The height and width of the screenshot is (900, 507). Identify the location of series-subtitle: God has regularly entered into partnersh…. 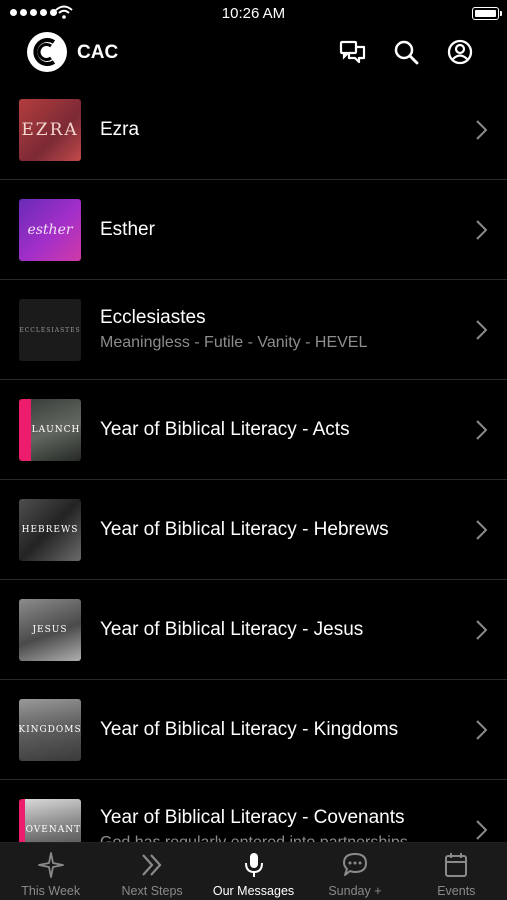
(278, 838).